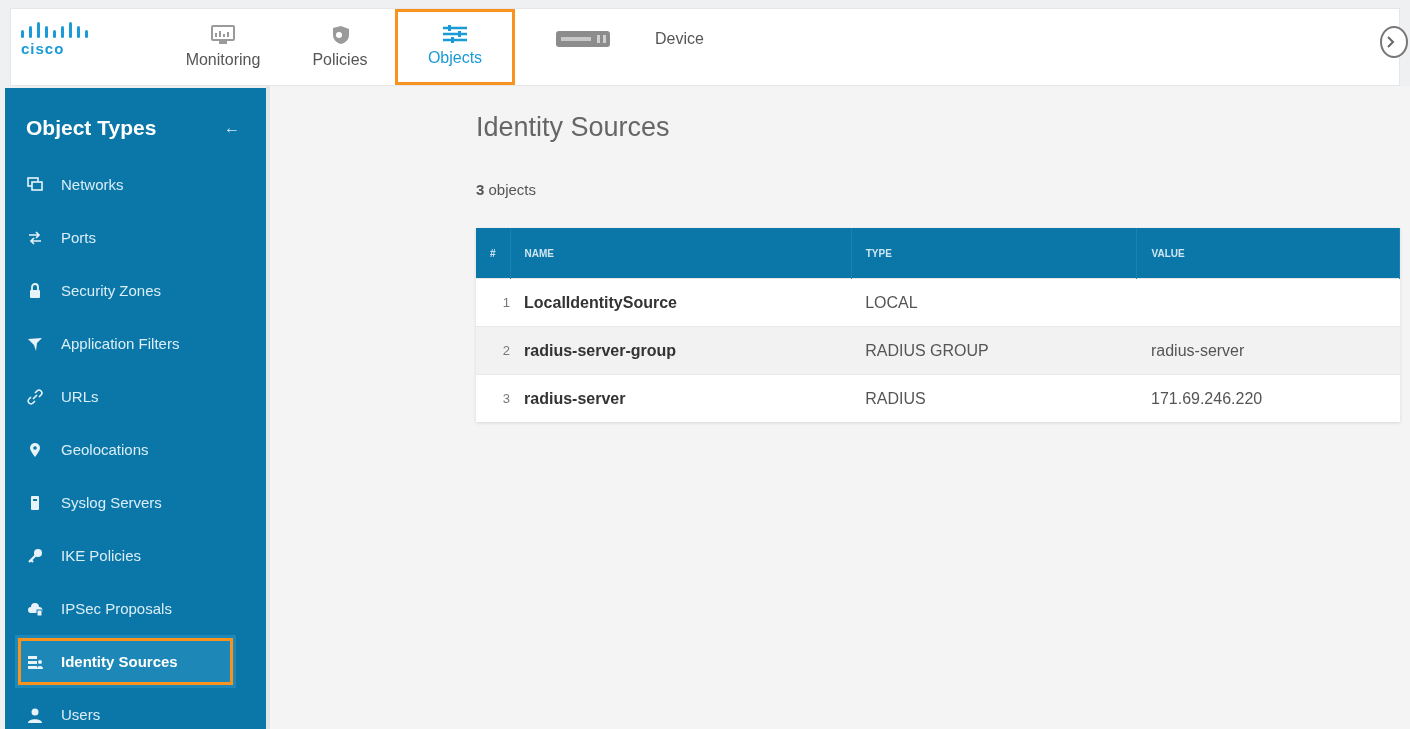  Describe the element at coordinates (573, 127) in the screenshot. I see `page-title: Identity Sources` at that location.